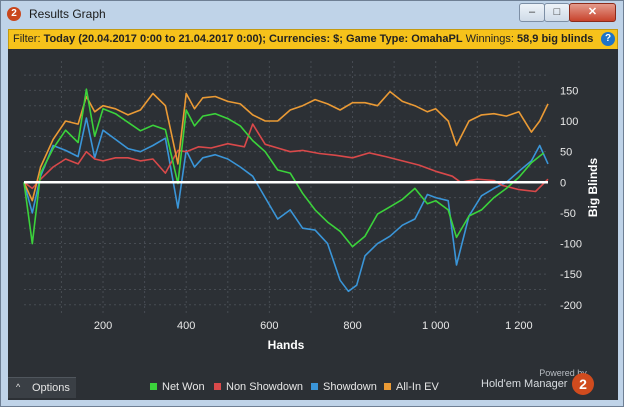 Image resolution: width=624 pixels, height=407 pixels. I want to click on minimize-button: –, so click(532, 12).